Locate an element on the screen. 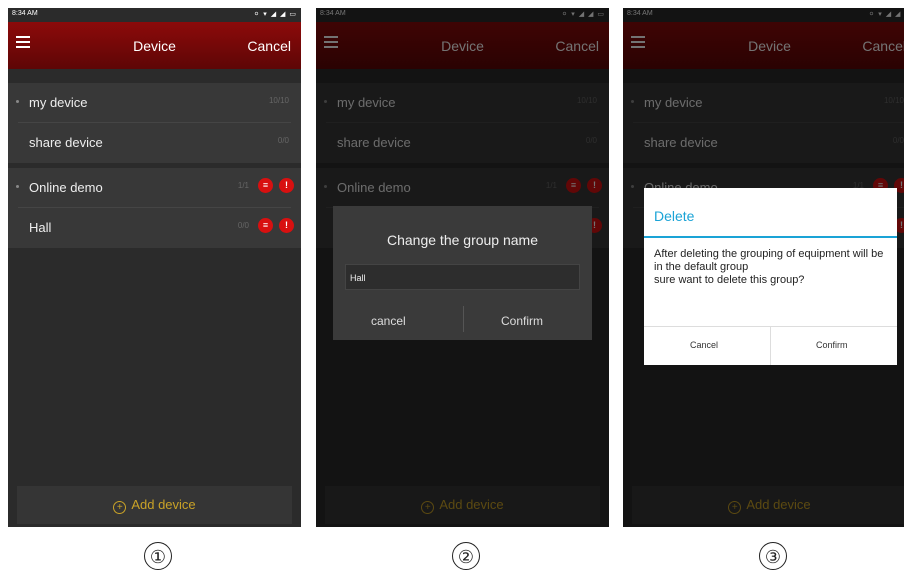  group-row-hall: Hall 0/0 ≡ ! is located at coordinates (154, 227).